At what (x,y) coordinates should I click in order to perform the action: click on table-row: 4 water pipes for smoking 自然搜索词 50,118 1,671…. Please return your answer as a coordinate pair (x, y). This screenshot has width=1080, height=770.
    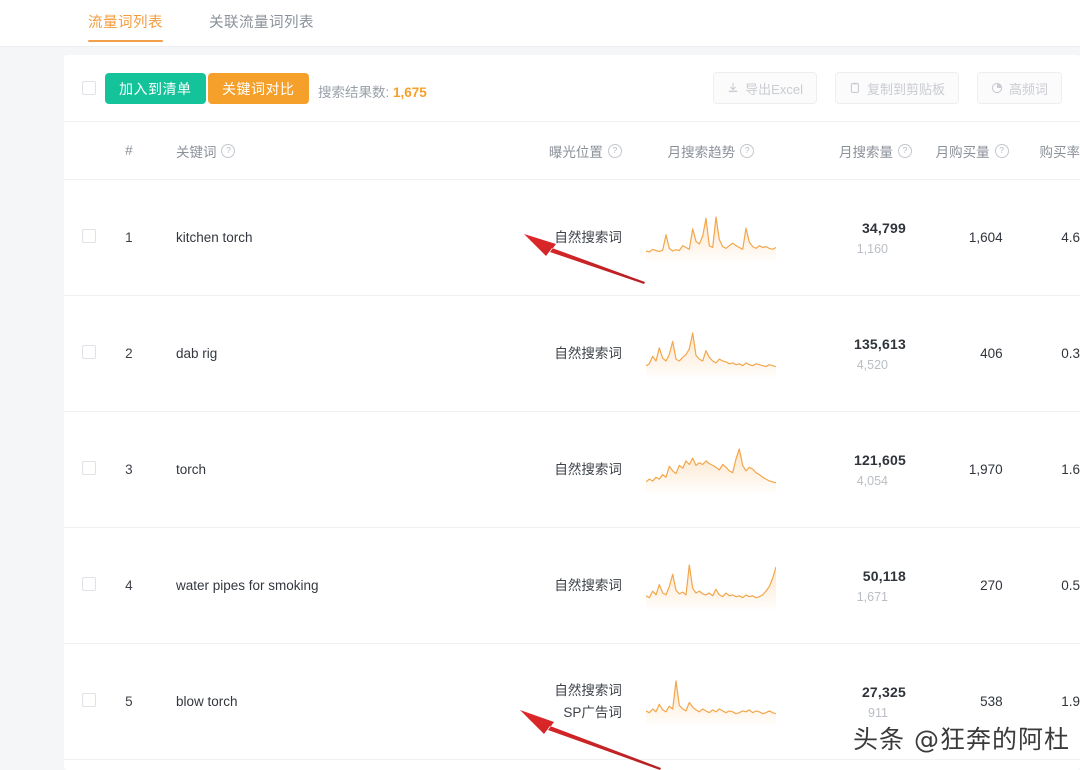
    Looking at the image, I should click on (572, 585).